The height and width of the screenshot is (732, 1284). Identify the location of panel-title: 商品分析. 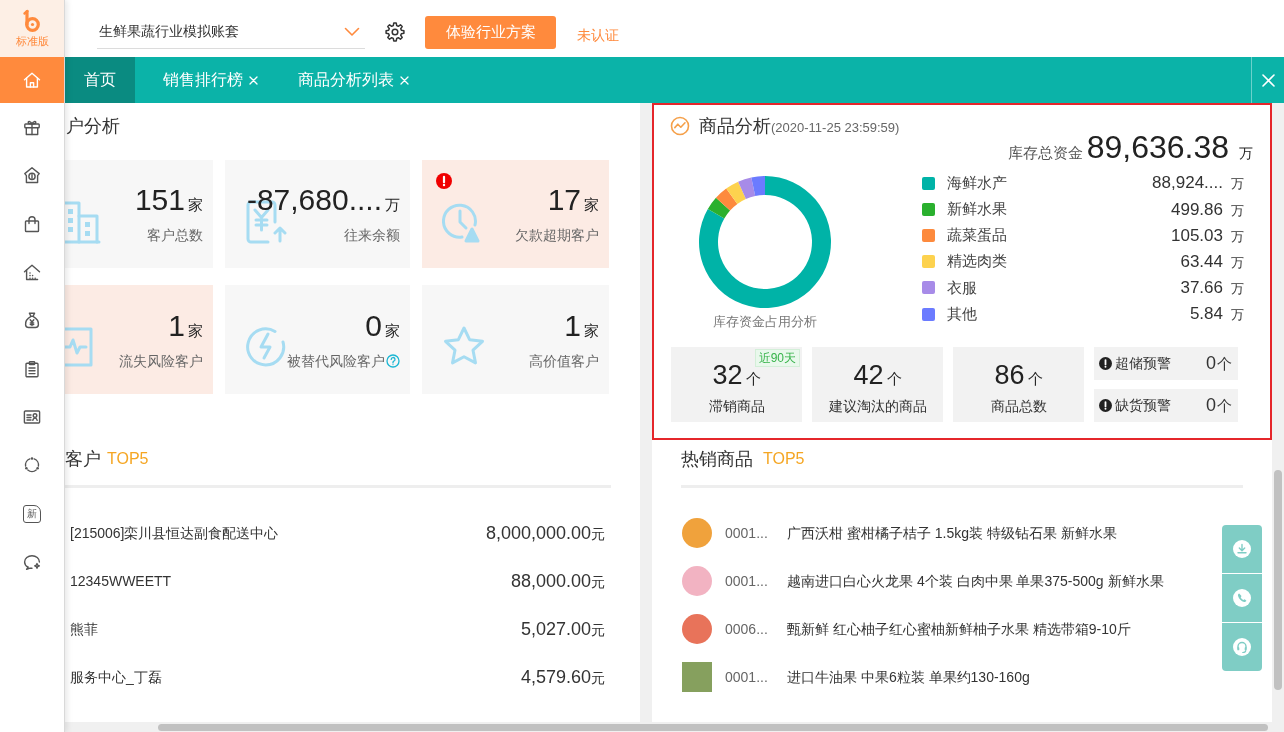
(735, 126).